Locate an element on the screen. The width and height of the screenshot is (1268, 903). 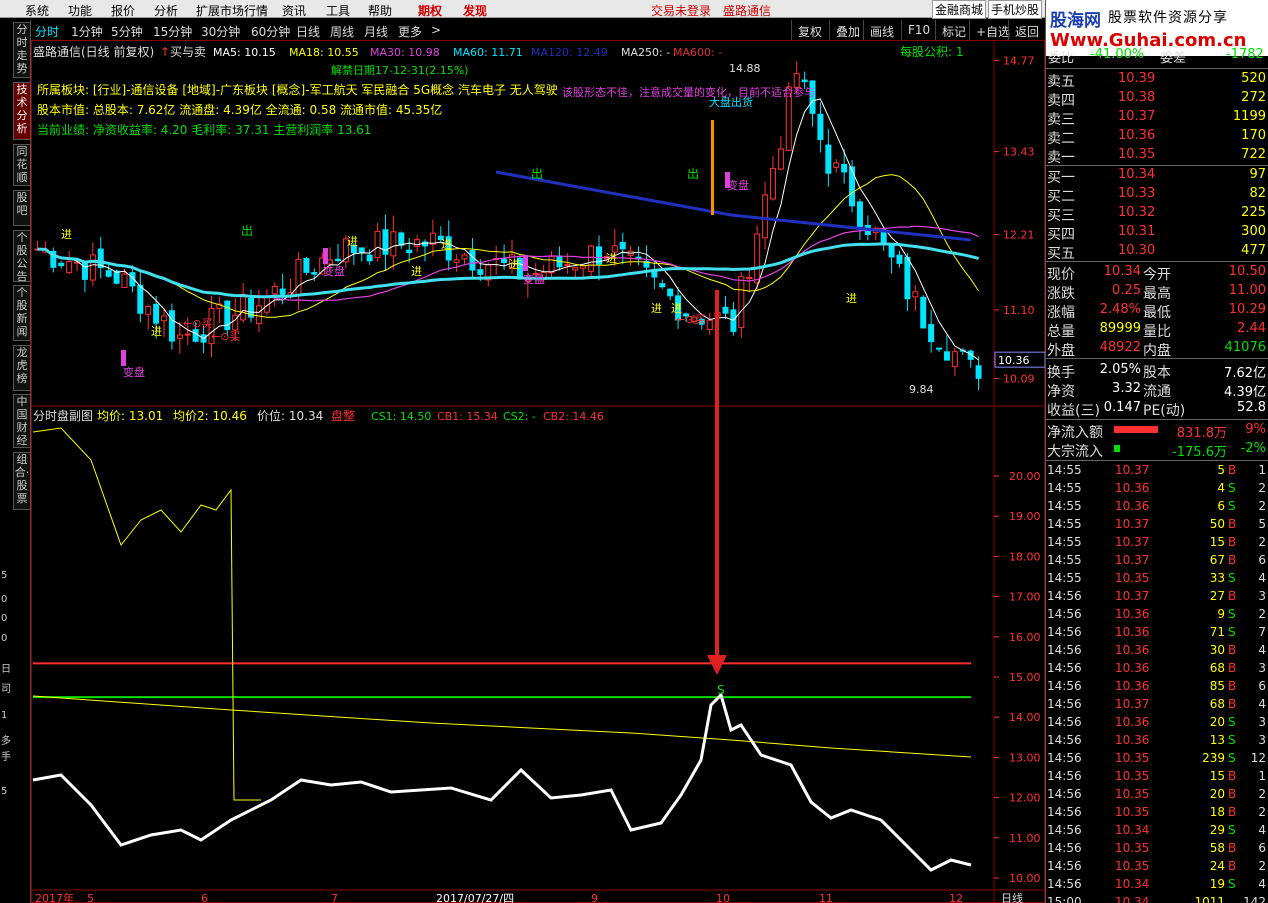
timeframe-4: 30分钟 is located at coordinates (220, 31).